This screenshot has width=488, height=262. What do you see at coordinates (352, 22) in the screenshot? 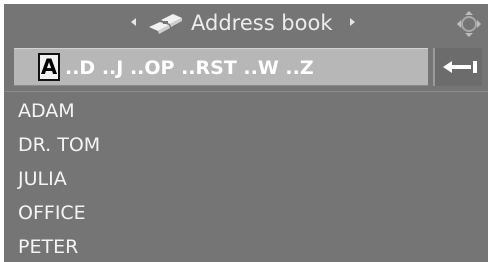
I see `triangle-right-icon` at bounding box center [352, 22].